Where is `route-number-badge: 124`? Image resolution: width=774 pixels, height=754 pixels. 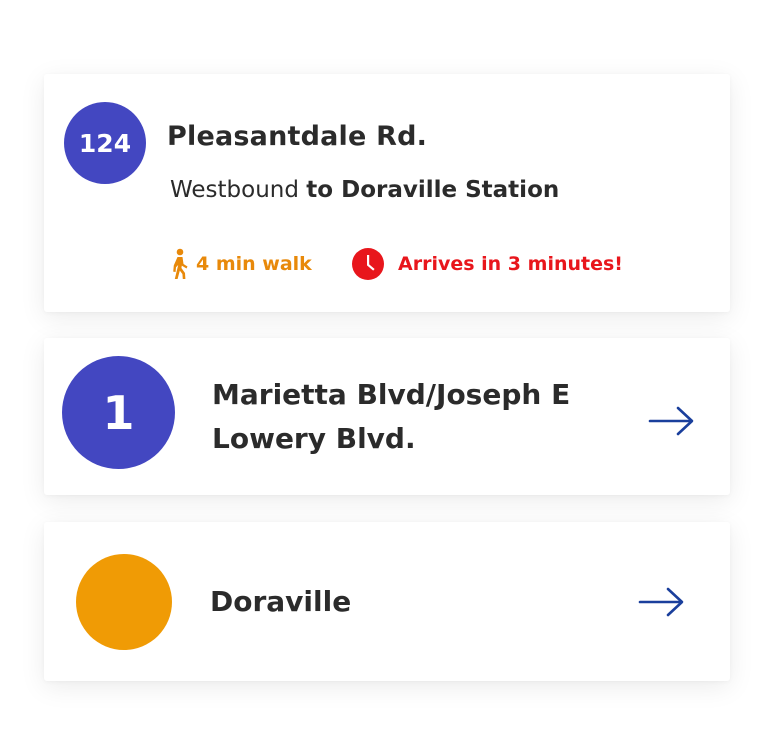
route-number-badge: 124 is located at coordinates (105, 143).